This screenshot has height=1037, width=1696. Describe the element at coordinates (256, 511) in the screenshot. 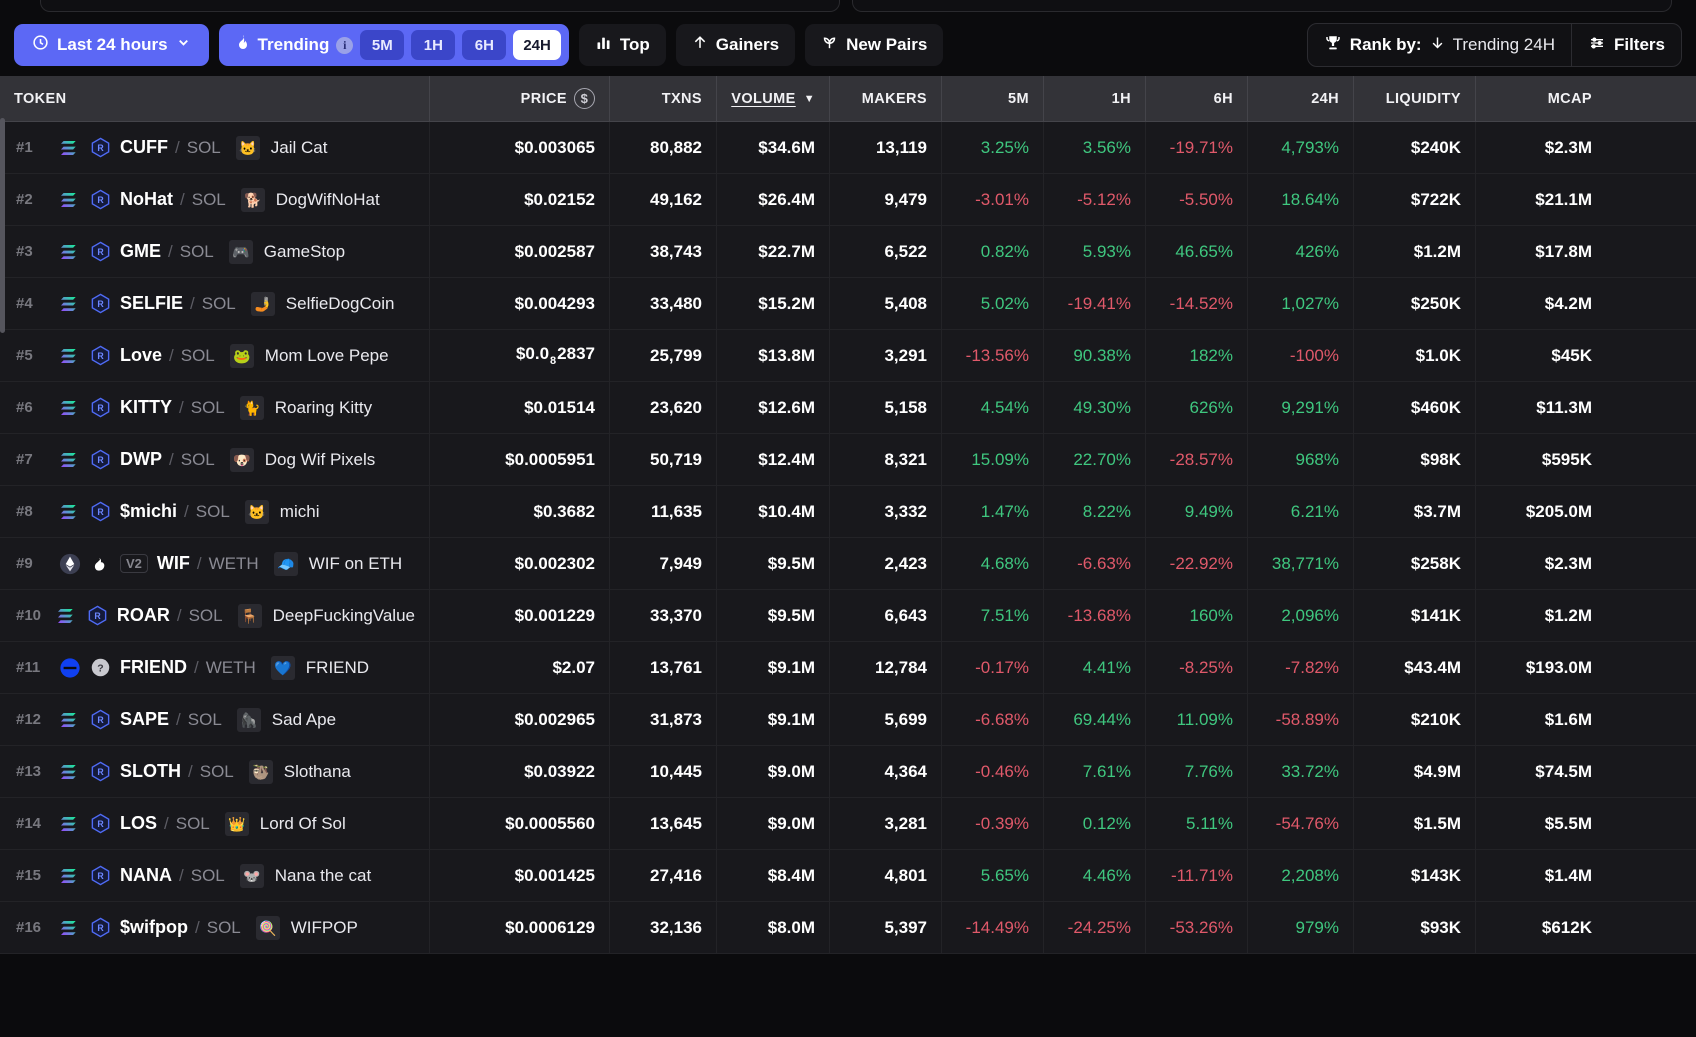

I see `token-avatar: 🐱` at that location.